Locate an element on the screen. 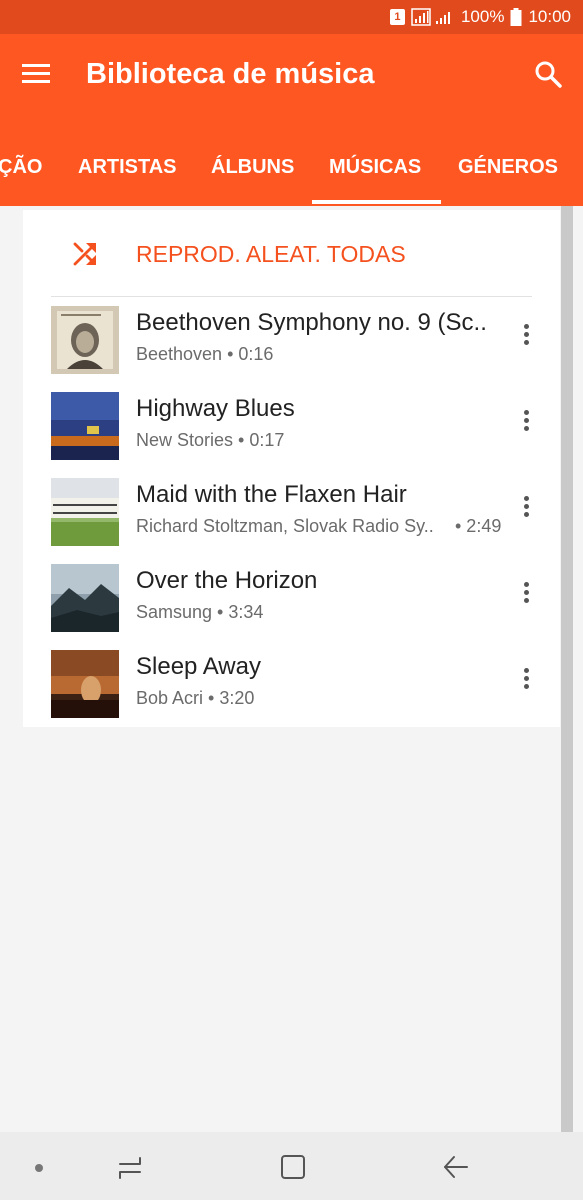  song-title: Beethoven Symphony no. 9 (Sc.. is located at coordinates (311, 322).